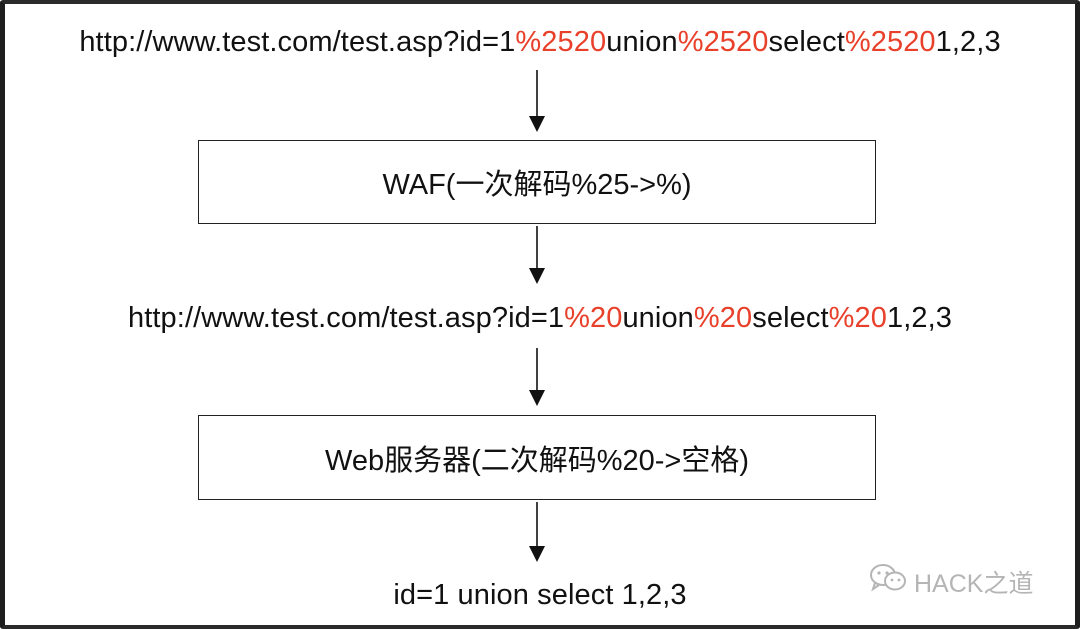 This screenshot has height=629, width=1080. I want to click on watermark: HACK之道, so click(950, 581).